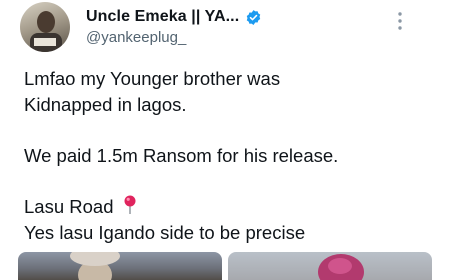 This screenshot has width=450, height=280. What do you see at coordinates (229, 207) in the screenshot?
I see `tweet-line-with-pin: Lasu Road` at bounding box center [229, 207].